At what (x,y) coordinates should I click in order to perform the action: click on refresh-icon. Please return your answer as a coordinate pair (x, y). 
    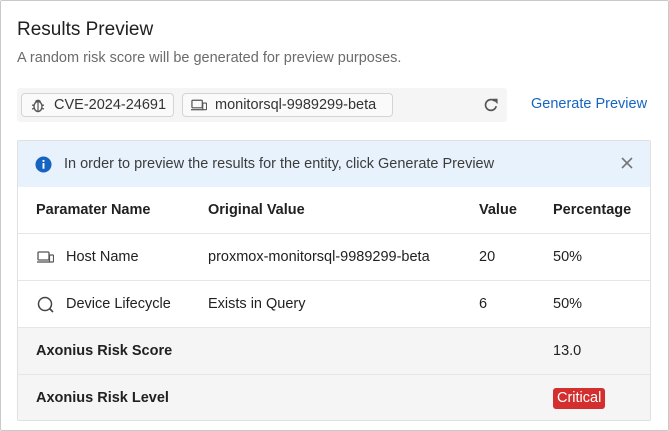
    Looking at the image, I should click on (491, 105).